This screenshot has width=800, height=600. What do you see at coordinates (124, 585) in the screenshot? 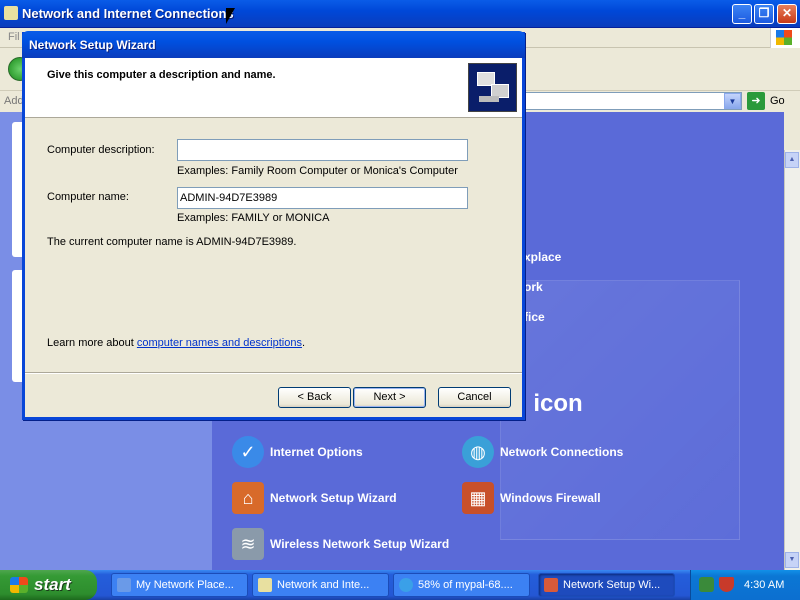
I see `my-network-places-icon` at bounding box center [124, 585].